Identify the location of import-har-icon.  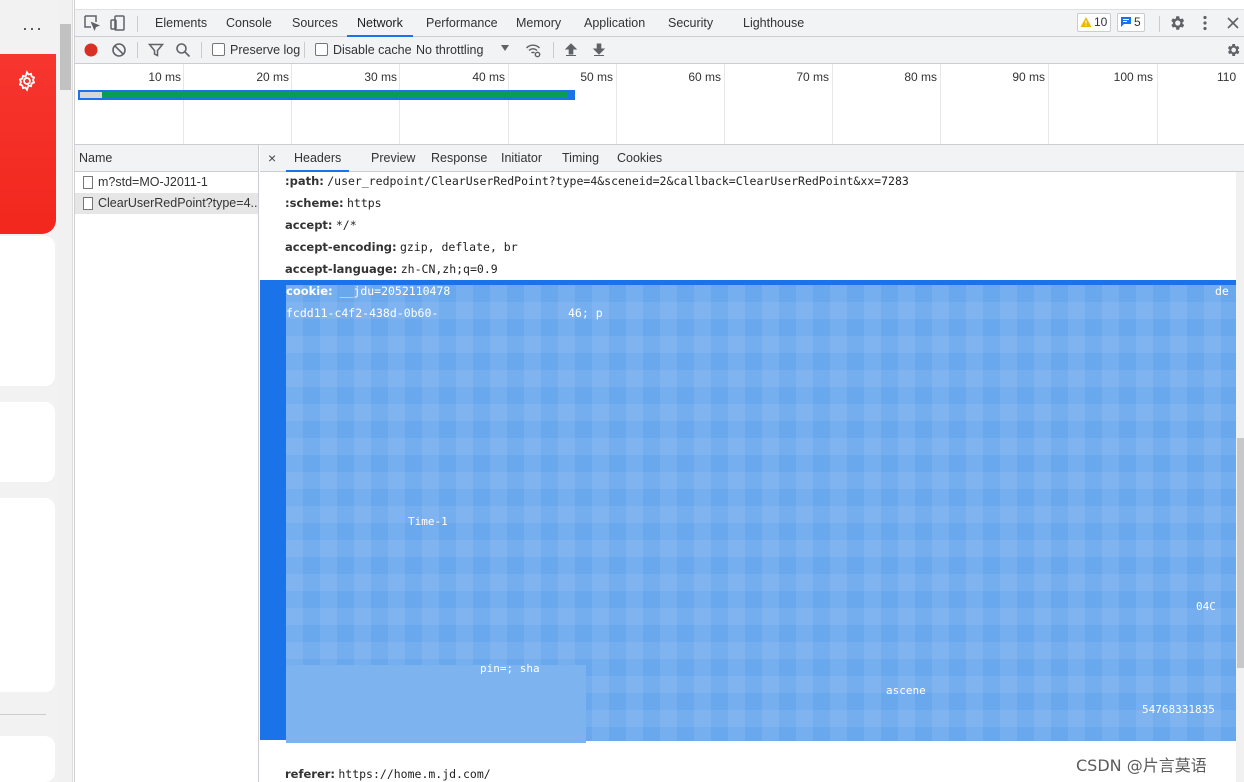
(571, 50).